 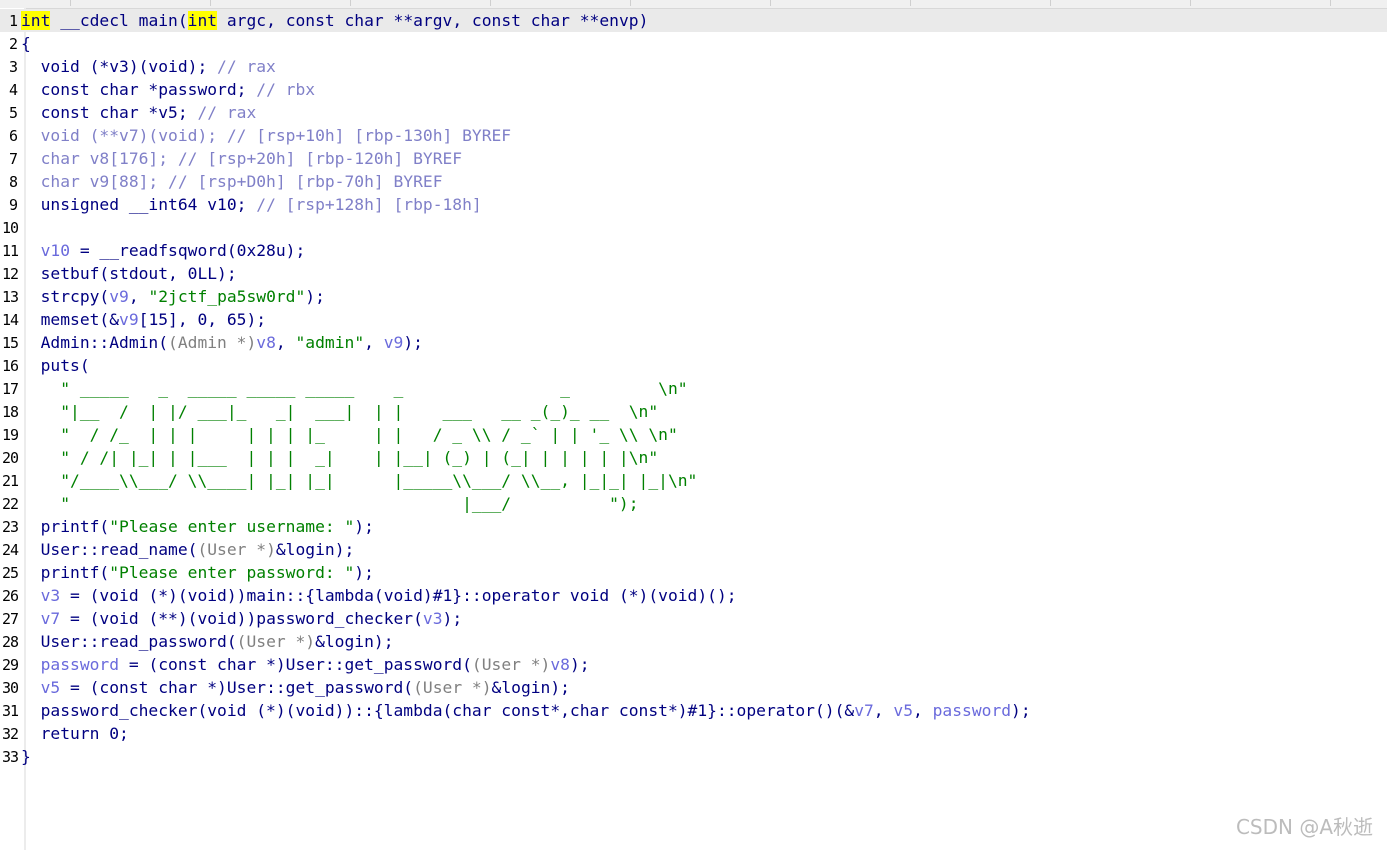 I want to click on code-line: 10, so click(x=693, y=227).